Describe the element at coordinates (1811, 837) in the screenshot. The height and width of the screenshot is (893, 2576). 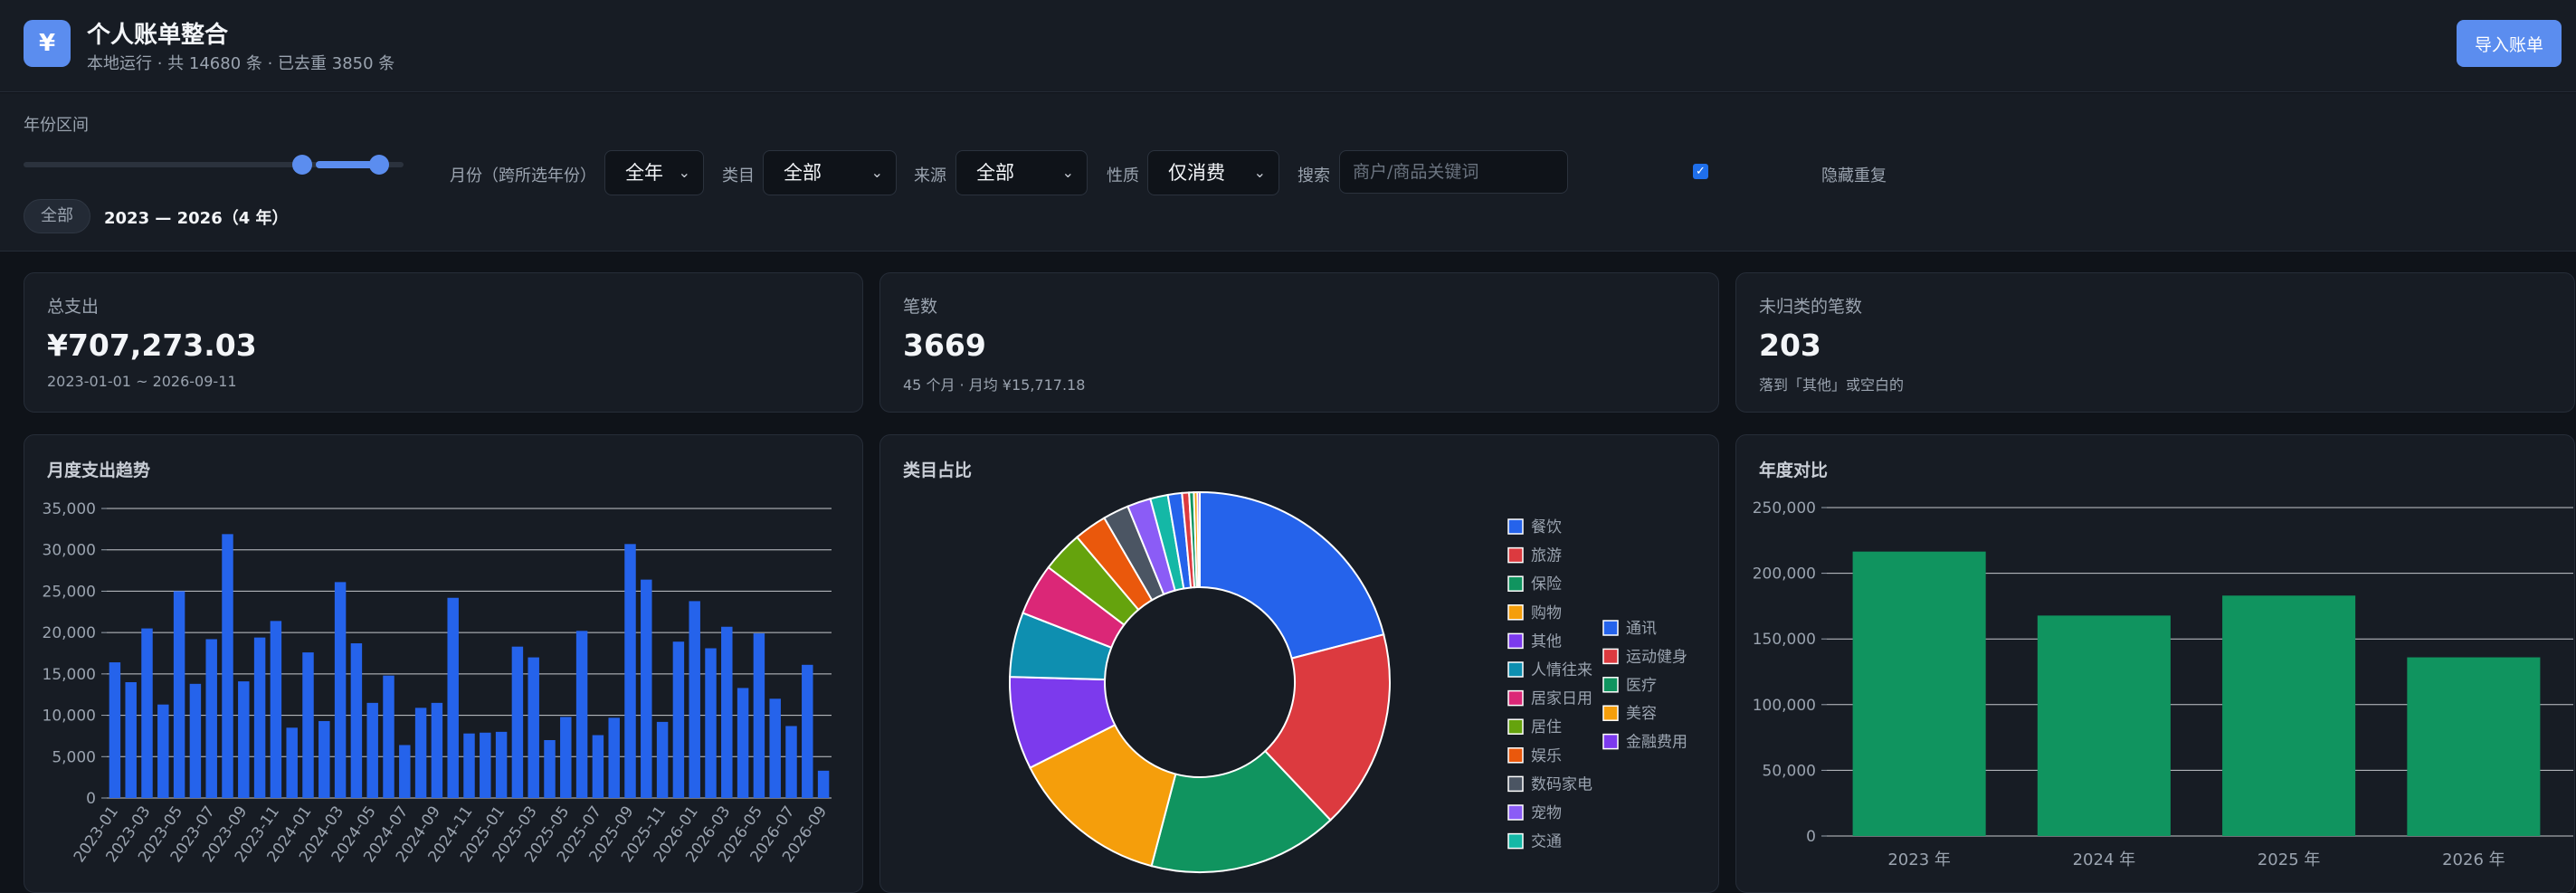
I see `y-tick-label: 0` at that location.